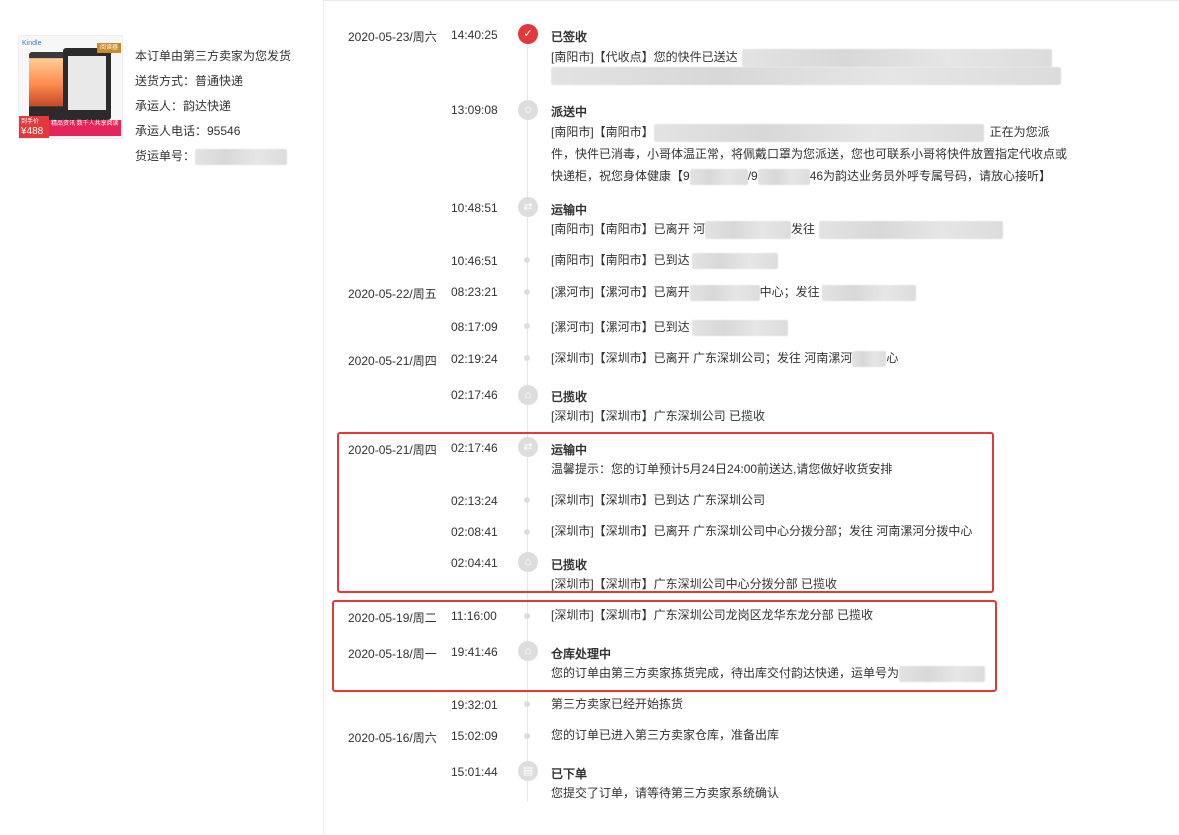  What do you see at coordinates (188, 131) in the screenshot?
I see `carrier-phone: 承运人电话：95546` at bounding box center [188, 131].